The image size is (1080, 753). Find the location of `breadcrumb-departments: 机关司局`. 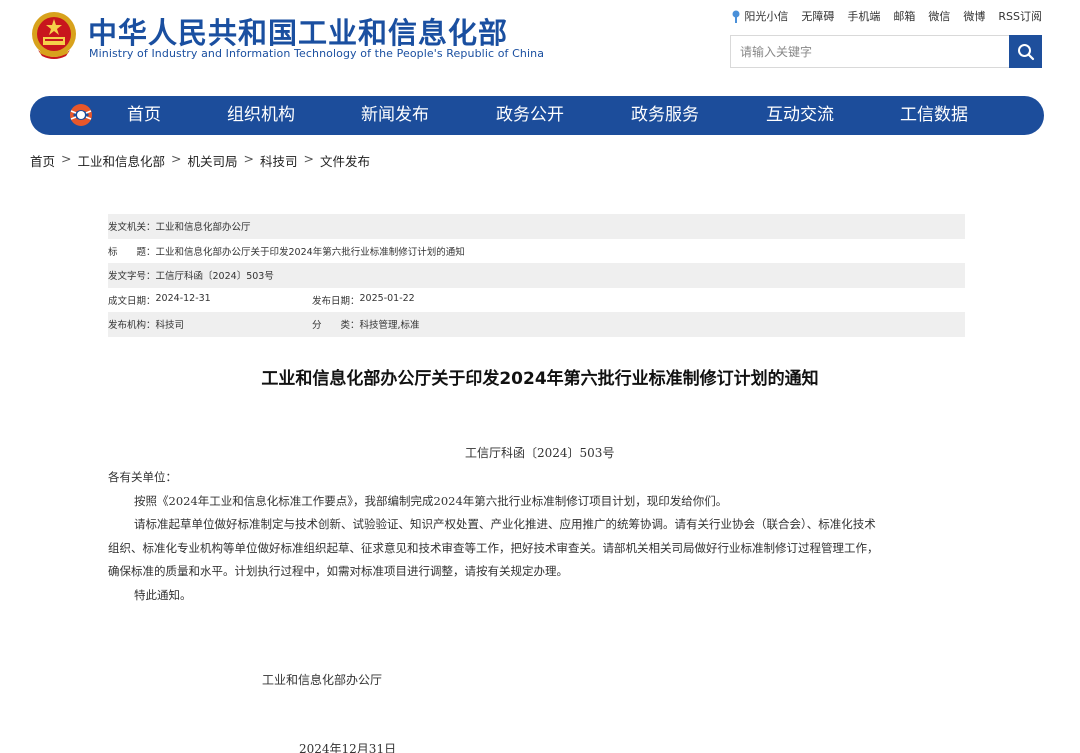

breadcrumb-departments: 机关司局 is located at coordinates (213, 160).